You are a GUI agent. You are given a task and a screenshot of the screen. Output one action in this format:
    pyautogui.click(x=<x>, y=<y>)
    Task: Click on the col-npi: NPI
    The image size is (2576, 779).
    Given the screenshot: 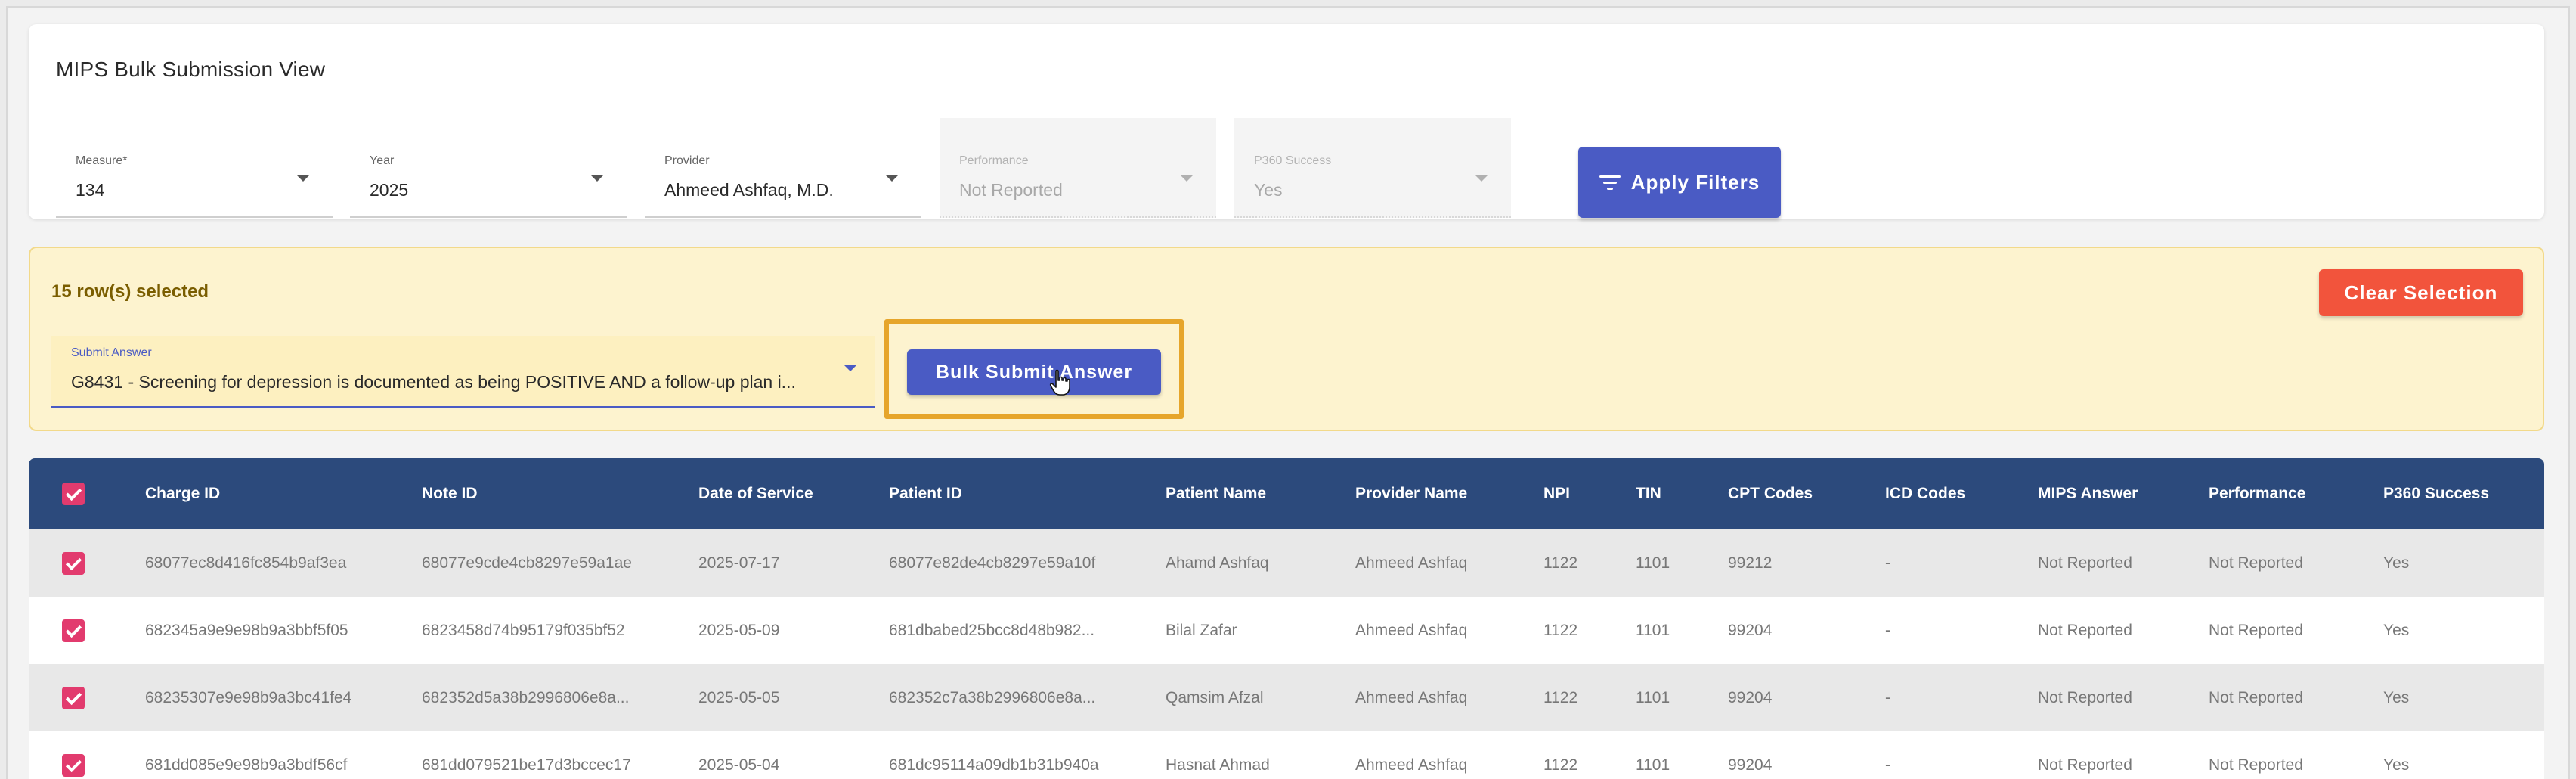 What is the action you would take?
    pyautogui.click(x=1556, y=493)
    